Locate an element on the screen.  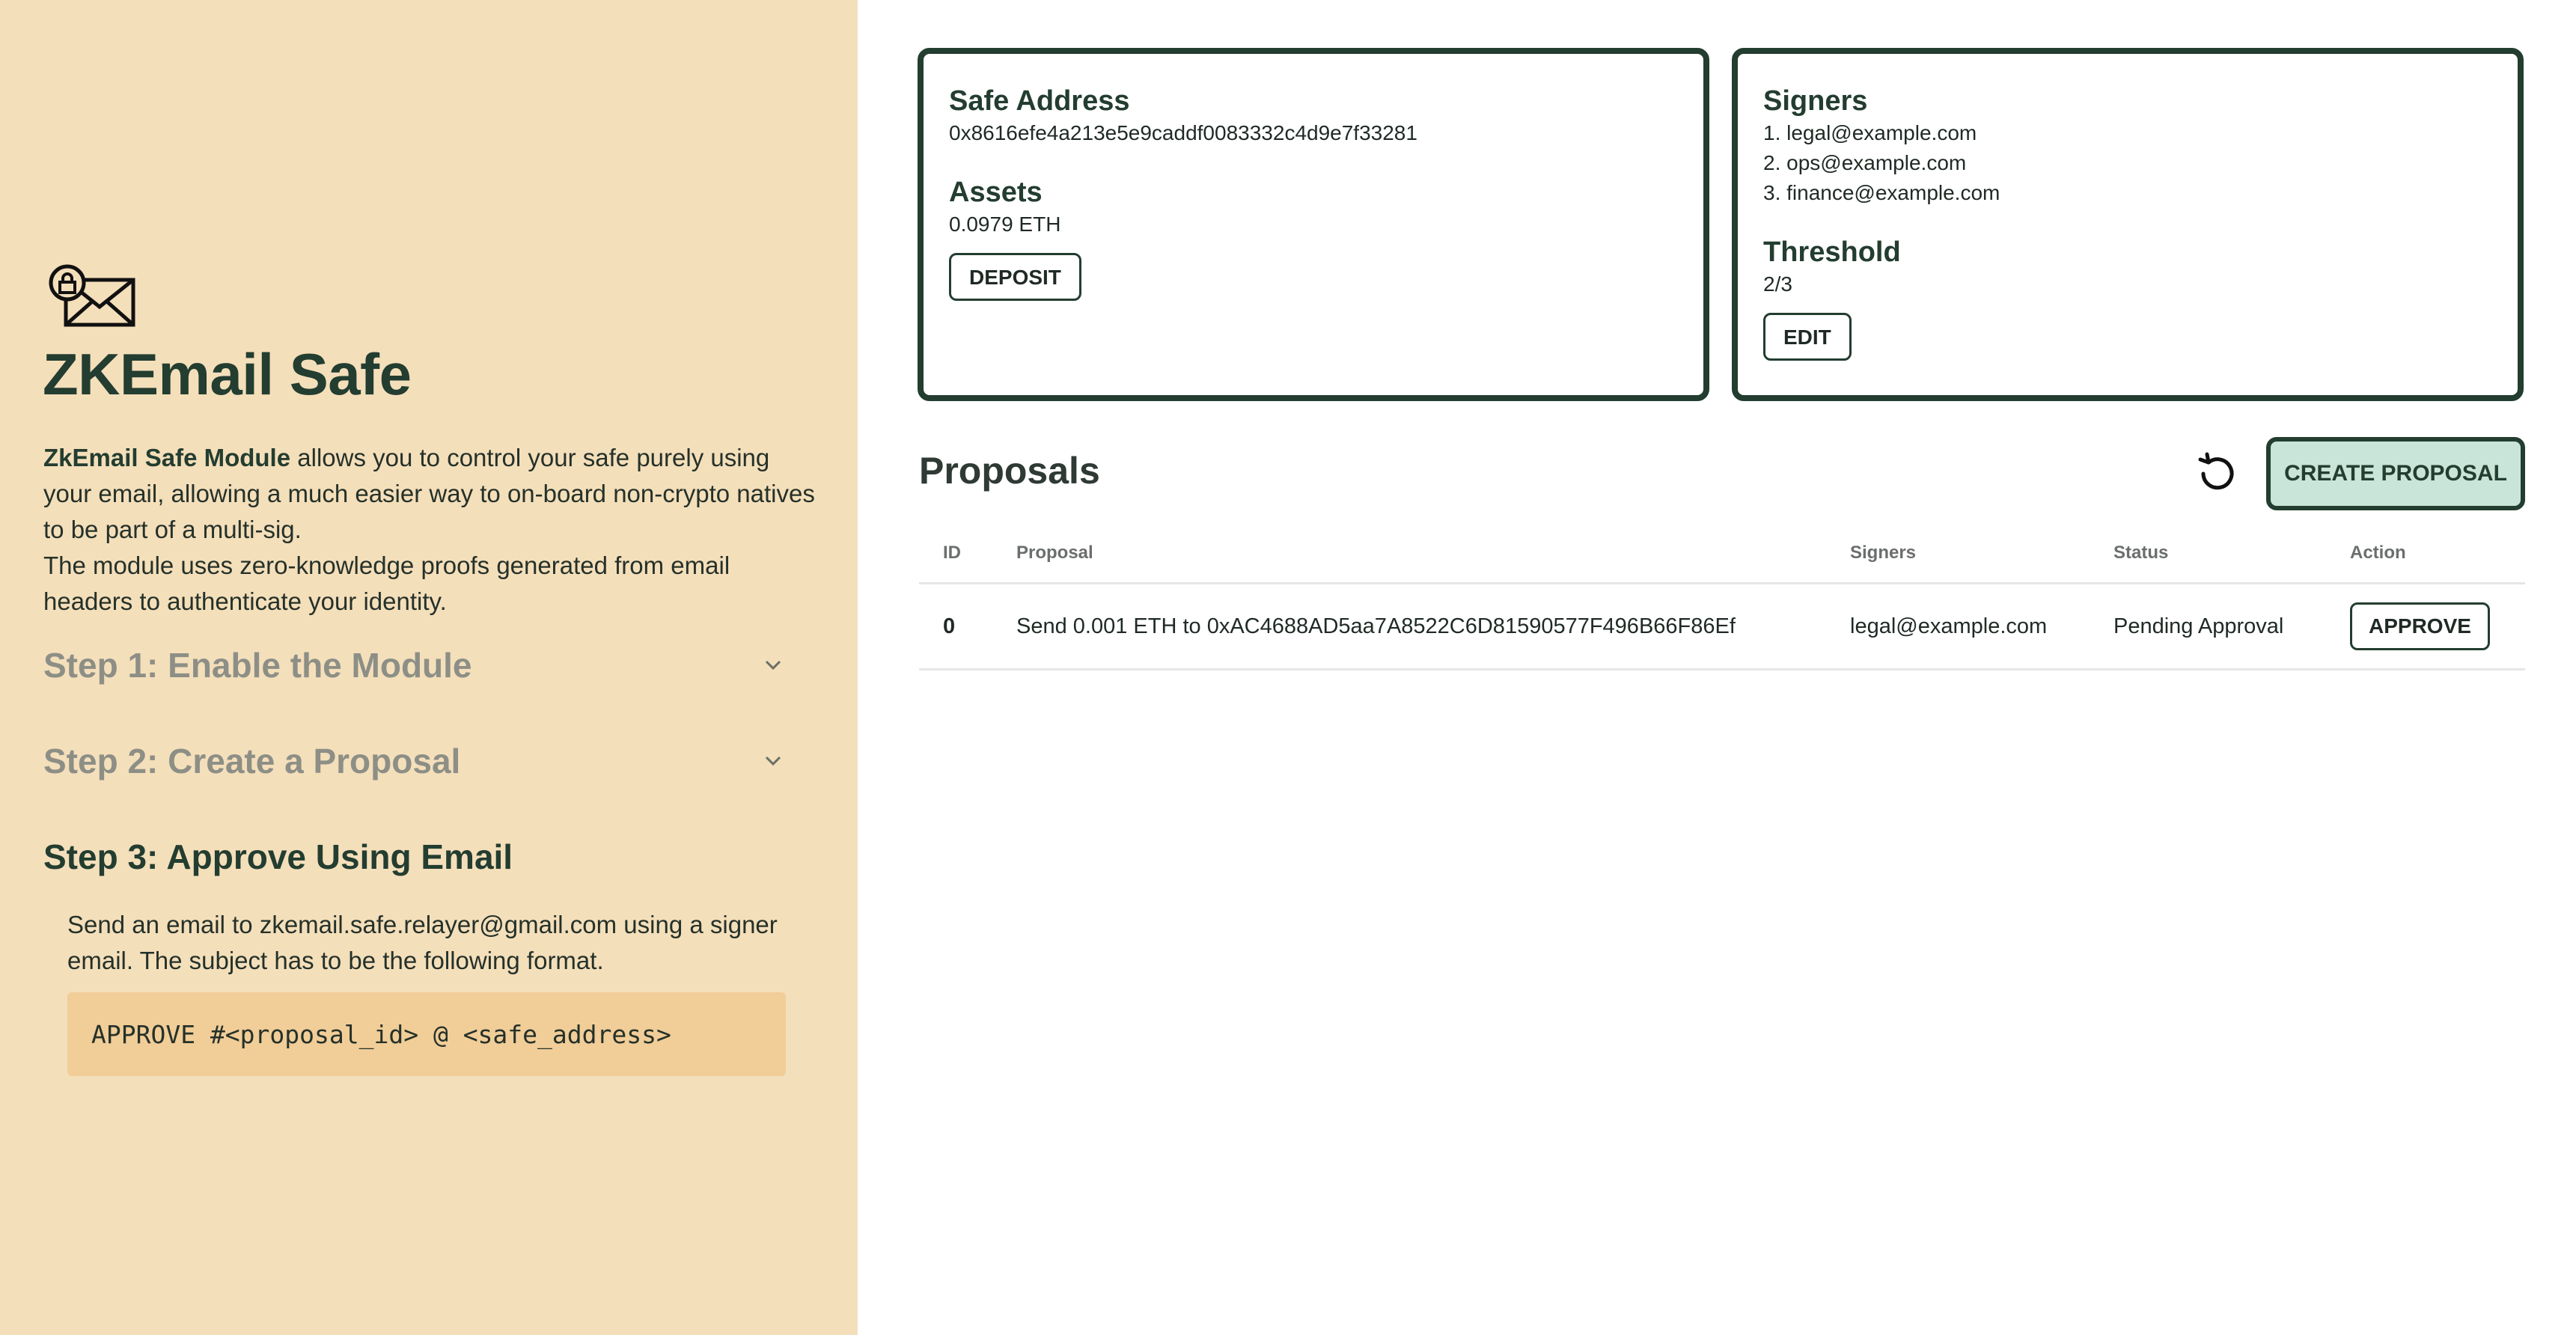
create-proposal-button: CREATE PROPOSAL is located at coordinates (2395, 473).